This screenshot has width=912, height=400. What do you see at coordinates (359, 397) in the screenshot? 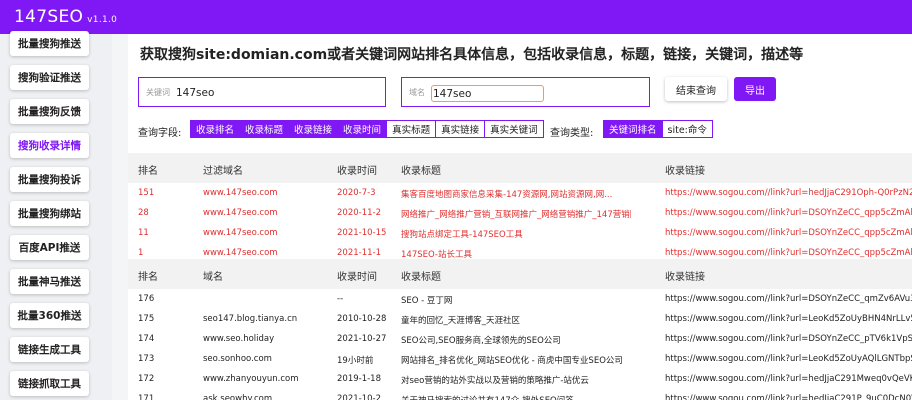
I see `cell-index-time: 2021-10-2` at bounding box center [359, 397].